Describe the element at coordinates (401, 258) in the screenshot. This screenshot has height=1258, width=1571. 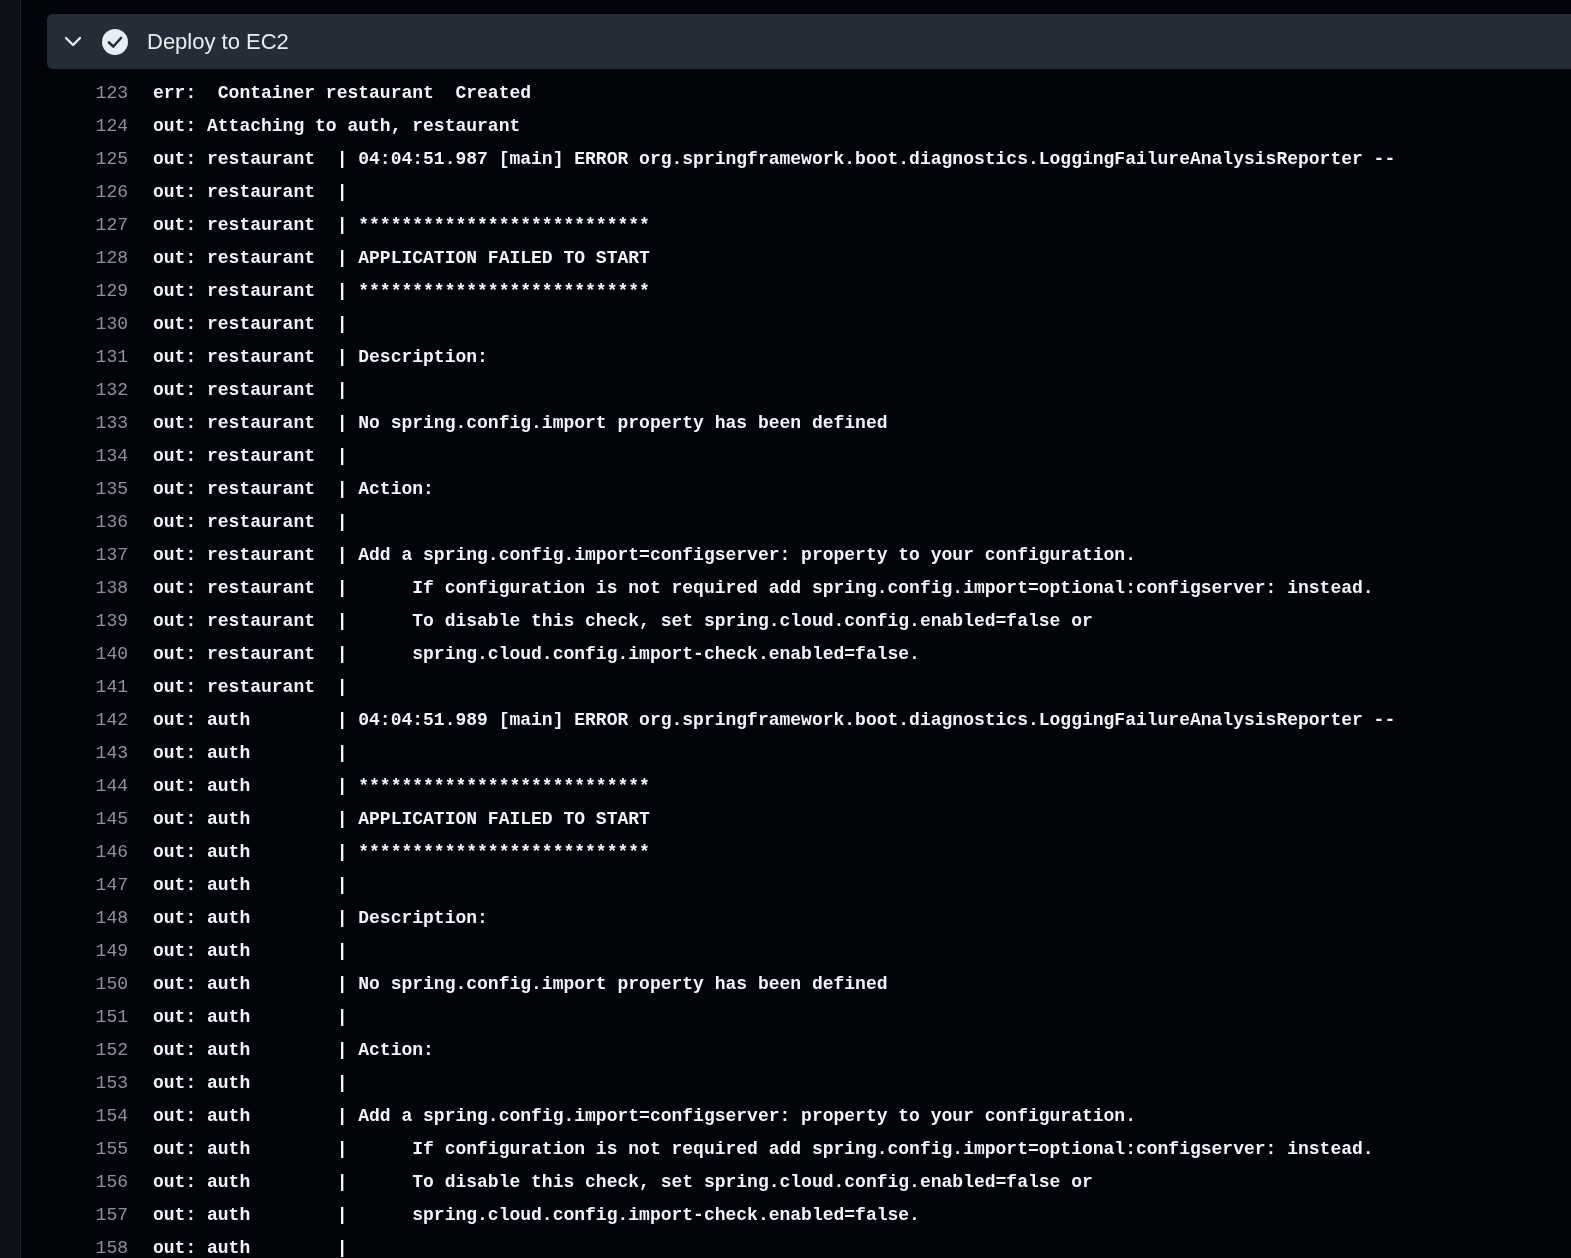
I see `log-line: out: restaurant | APPLICATION FAILED TO START` at that location.